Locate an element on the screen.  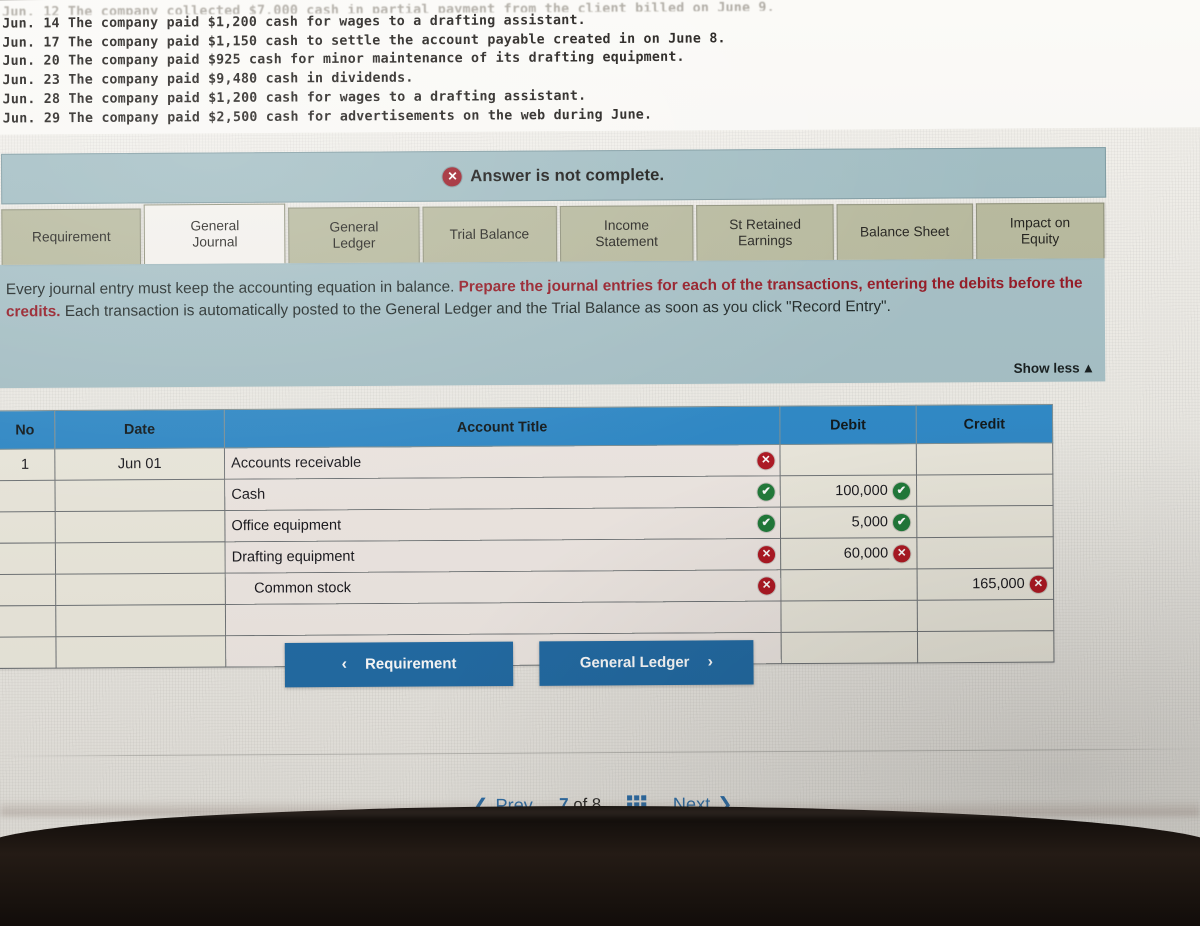
show-less-toggle: Show less ▲ is located at coordinates (1054, 368).